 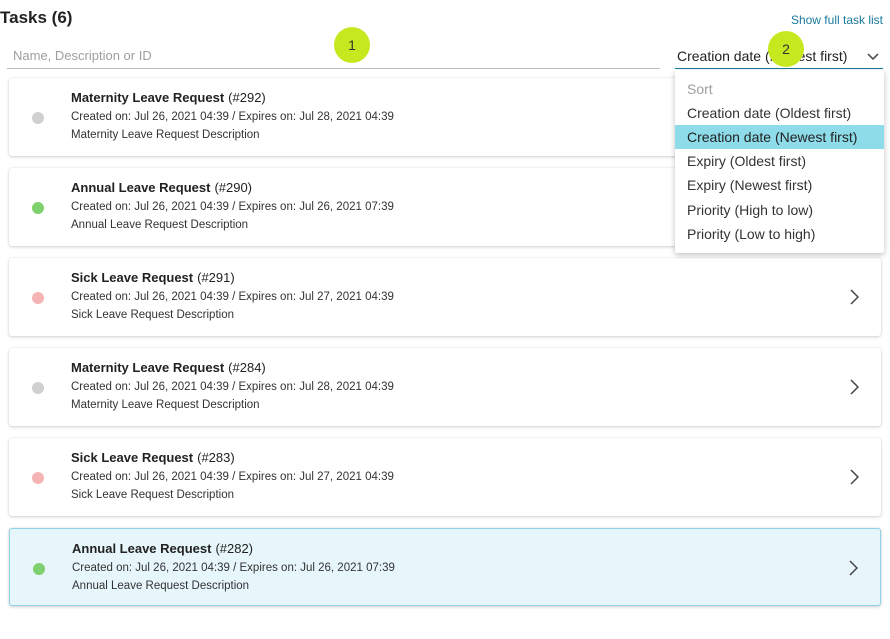 What do you see at coordinates (352, 45) in the screenshot?
I see `annotation-marker-1: 1` at bounding box center [352, 45].